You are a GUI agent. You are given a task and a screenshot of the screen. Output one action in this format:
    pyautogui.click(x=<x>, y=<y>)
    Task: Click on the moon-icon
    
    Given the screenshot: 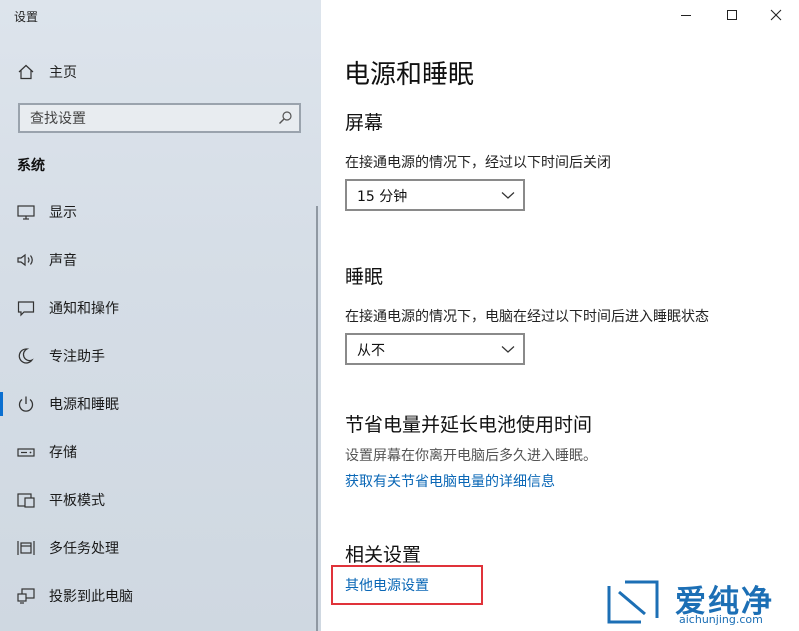 What is the action you would take?
    pyautogui.click(x=26, y=356)
    